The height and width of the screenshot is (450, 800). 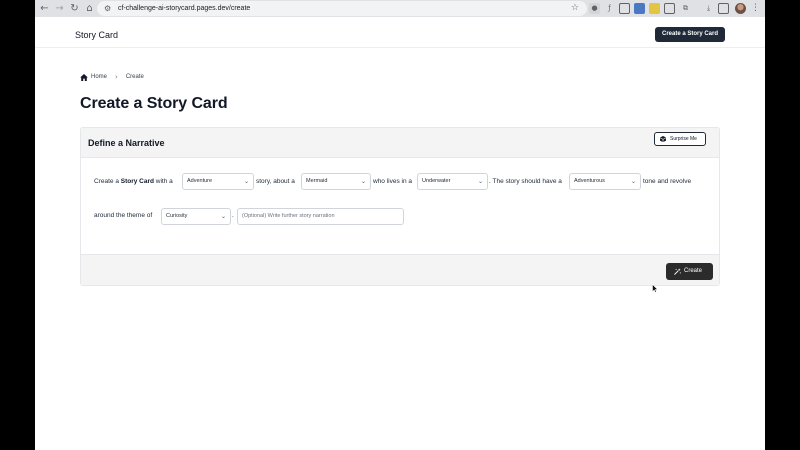 What do you see at coordinates (685, 8) in the screenshot?
I see `extensions-icon: ⧉` at bounding box center [685, 8].